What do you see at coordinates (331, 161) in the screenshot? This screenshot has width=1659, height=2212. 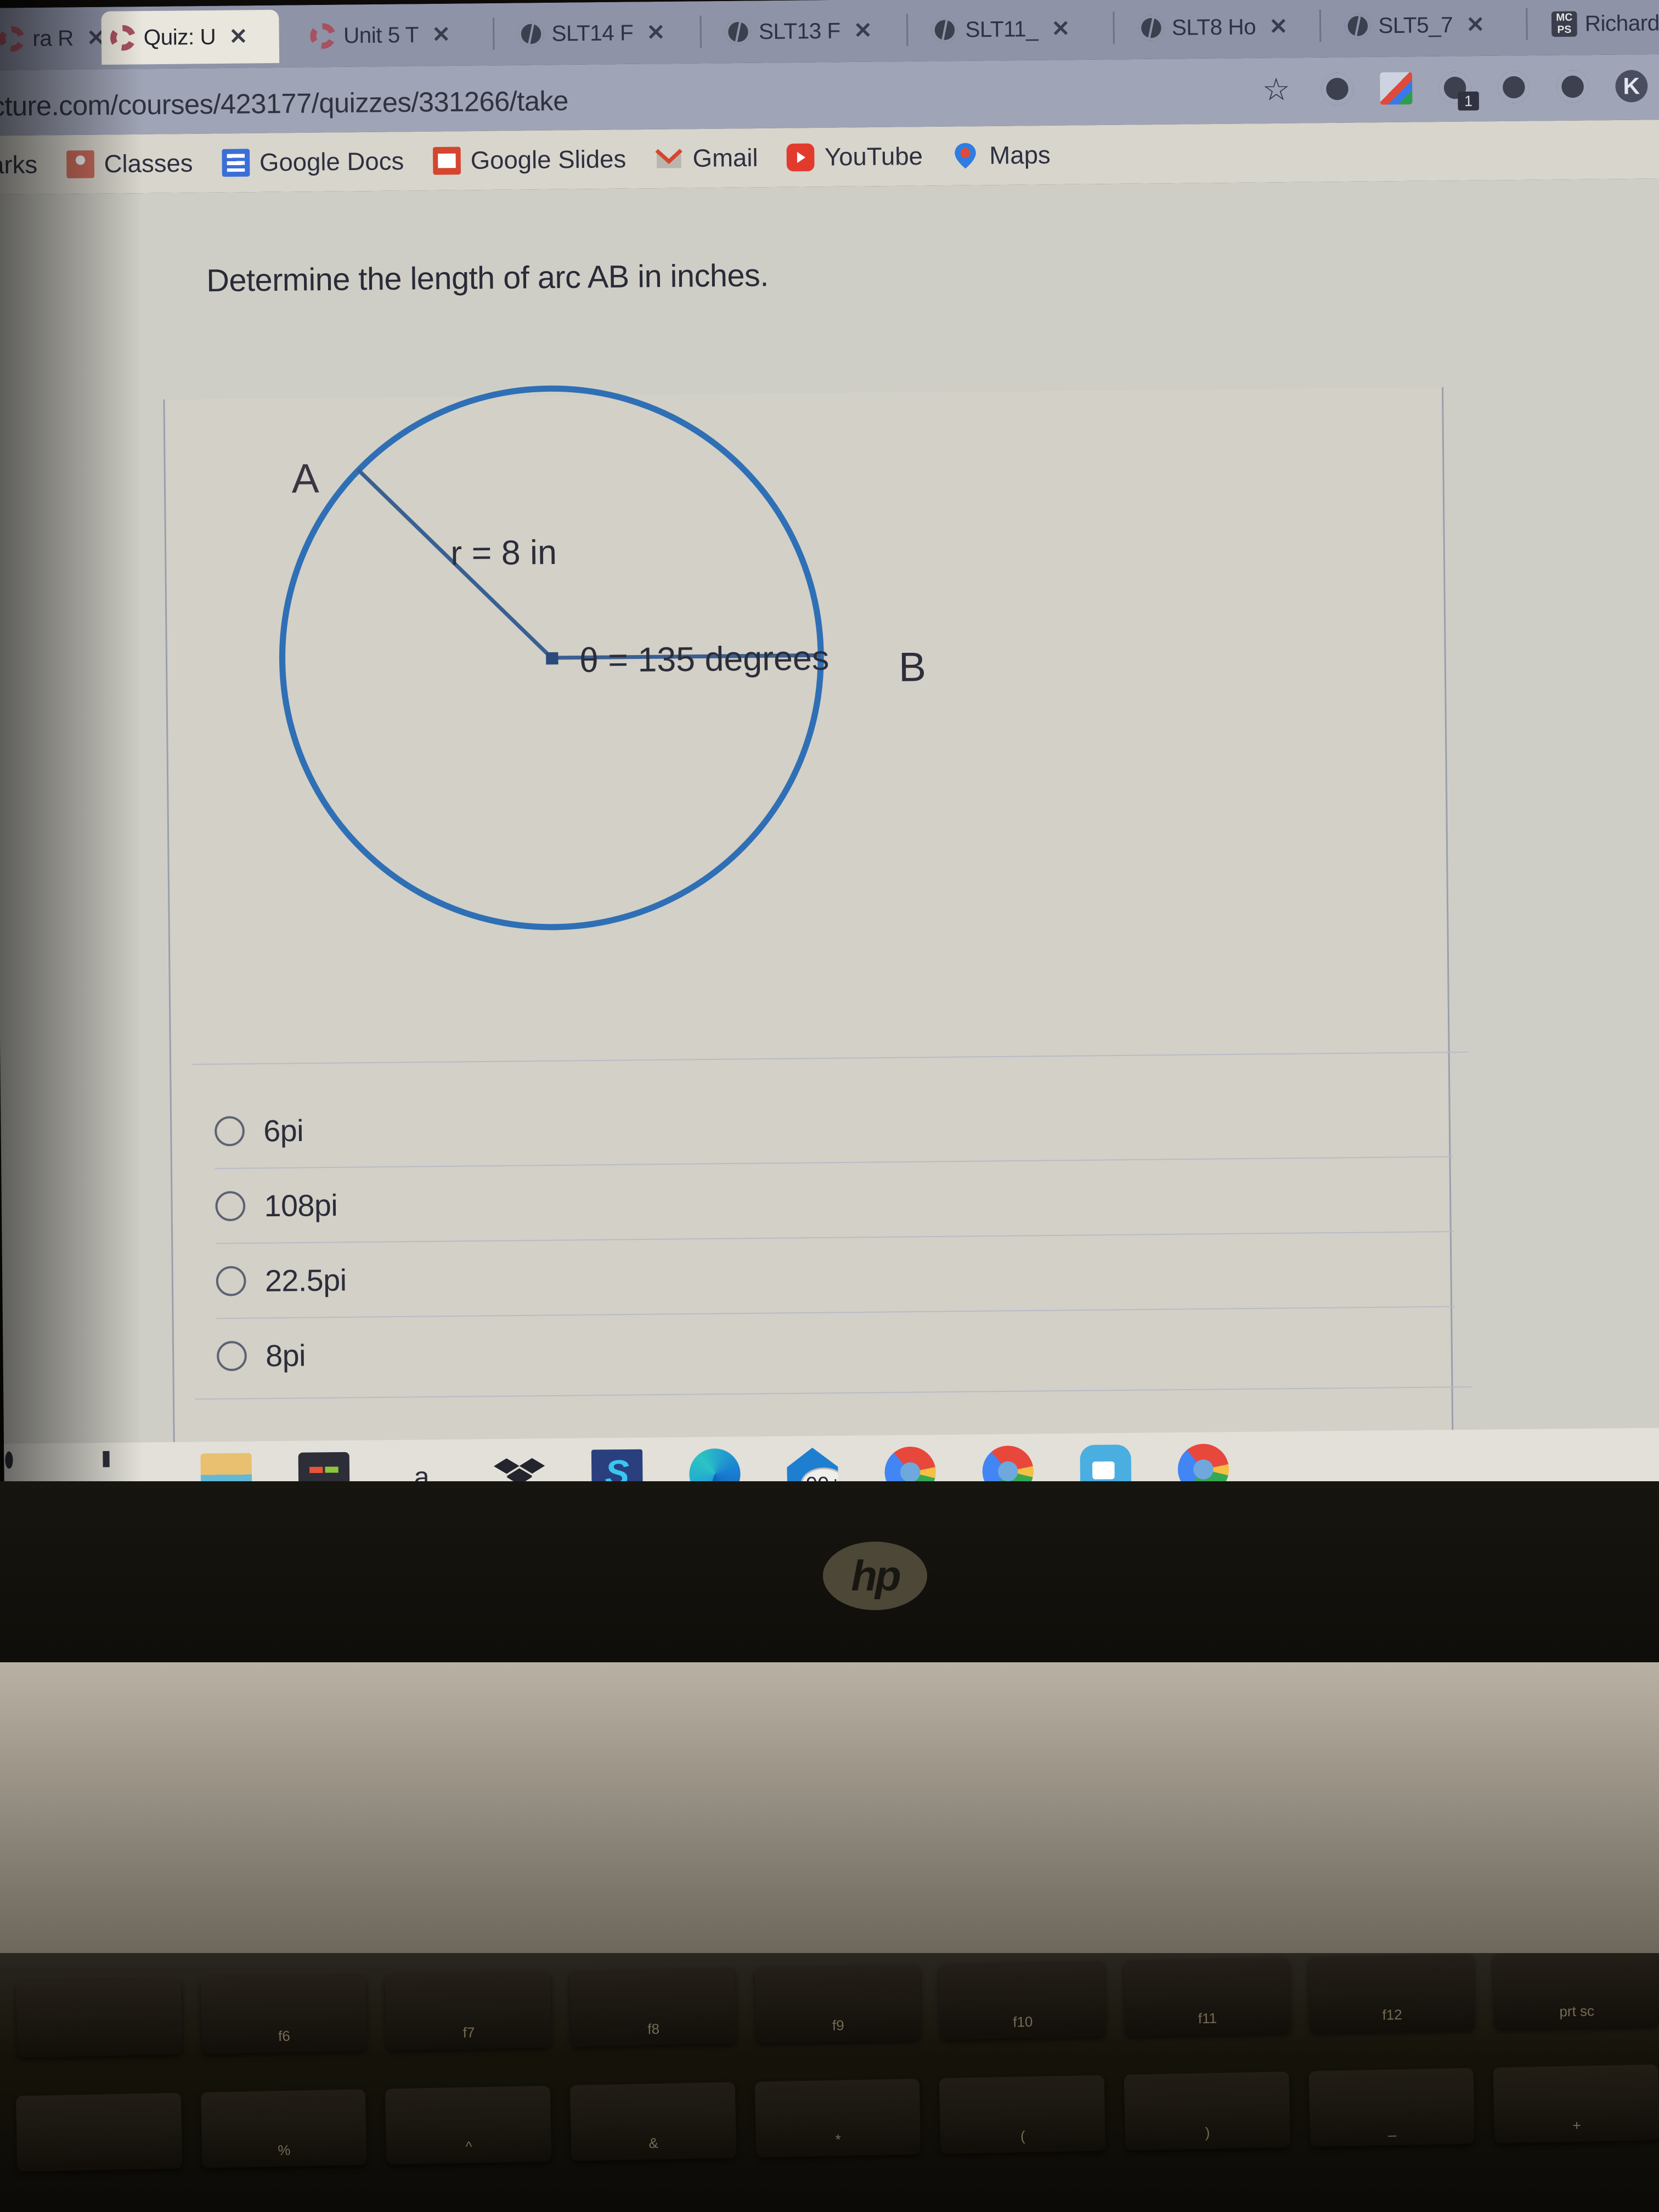 I see `bookmark-label: Google Docs` at bounding box center [331, 161].